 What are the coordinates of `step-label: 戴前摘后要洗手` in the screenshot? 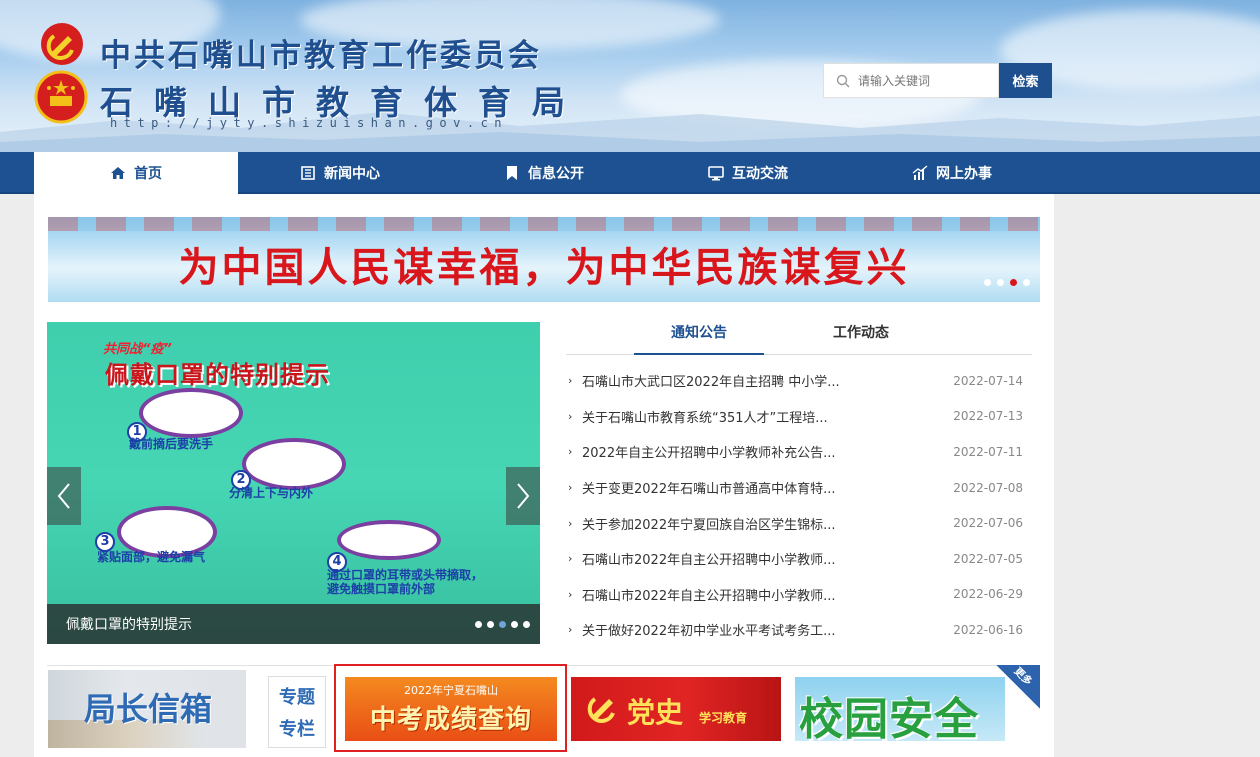 It's located at (171, 444).